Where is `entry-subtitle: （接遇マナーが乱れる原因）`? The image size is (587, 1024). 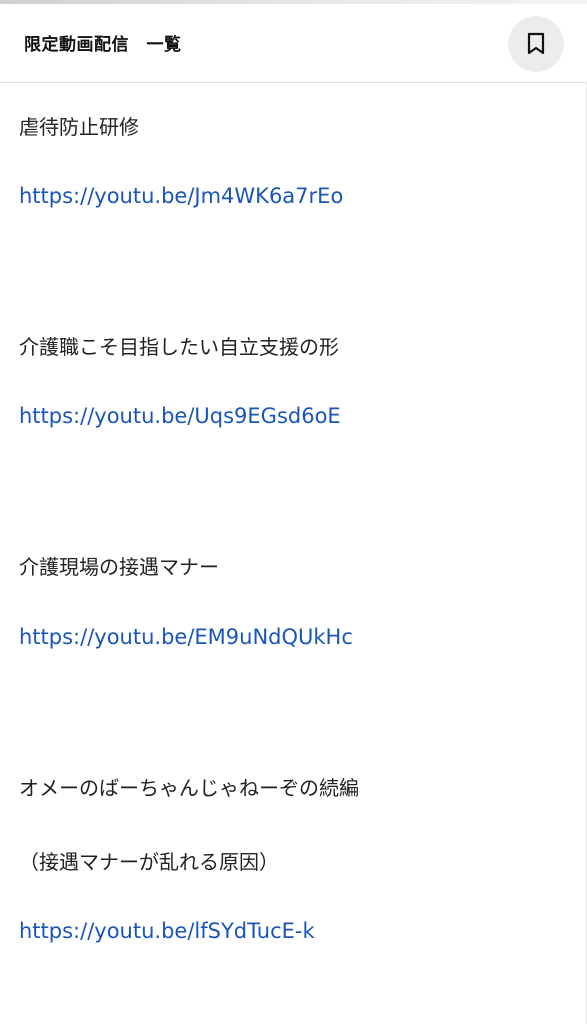
entry-subtitle: （接遇マナーが乱れる原因） is located at coordinates (149, 862).